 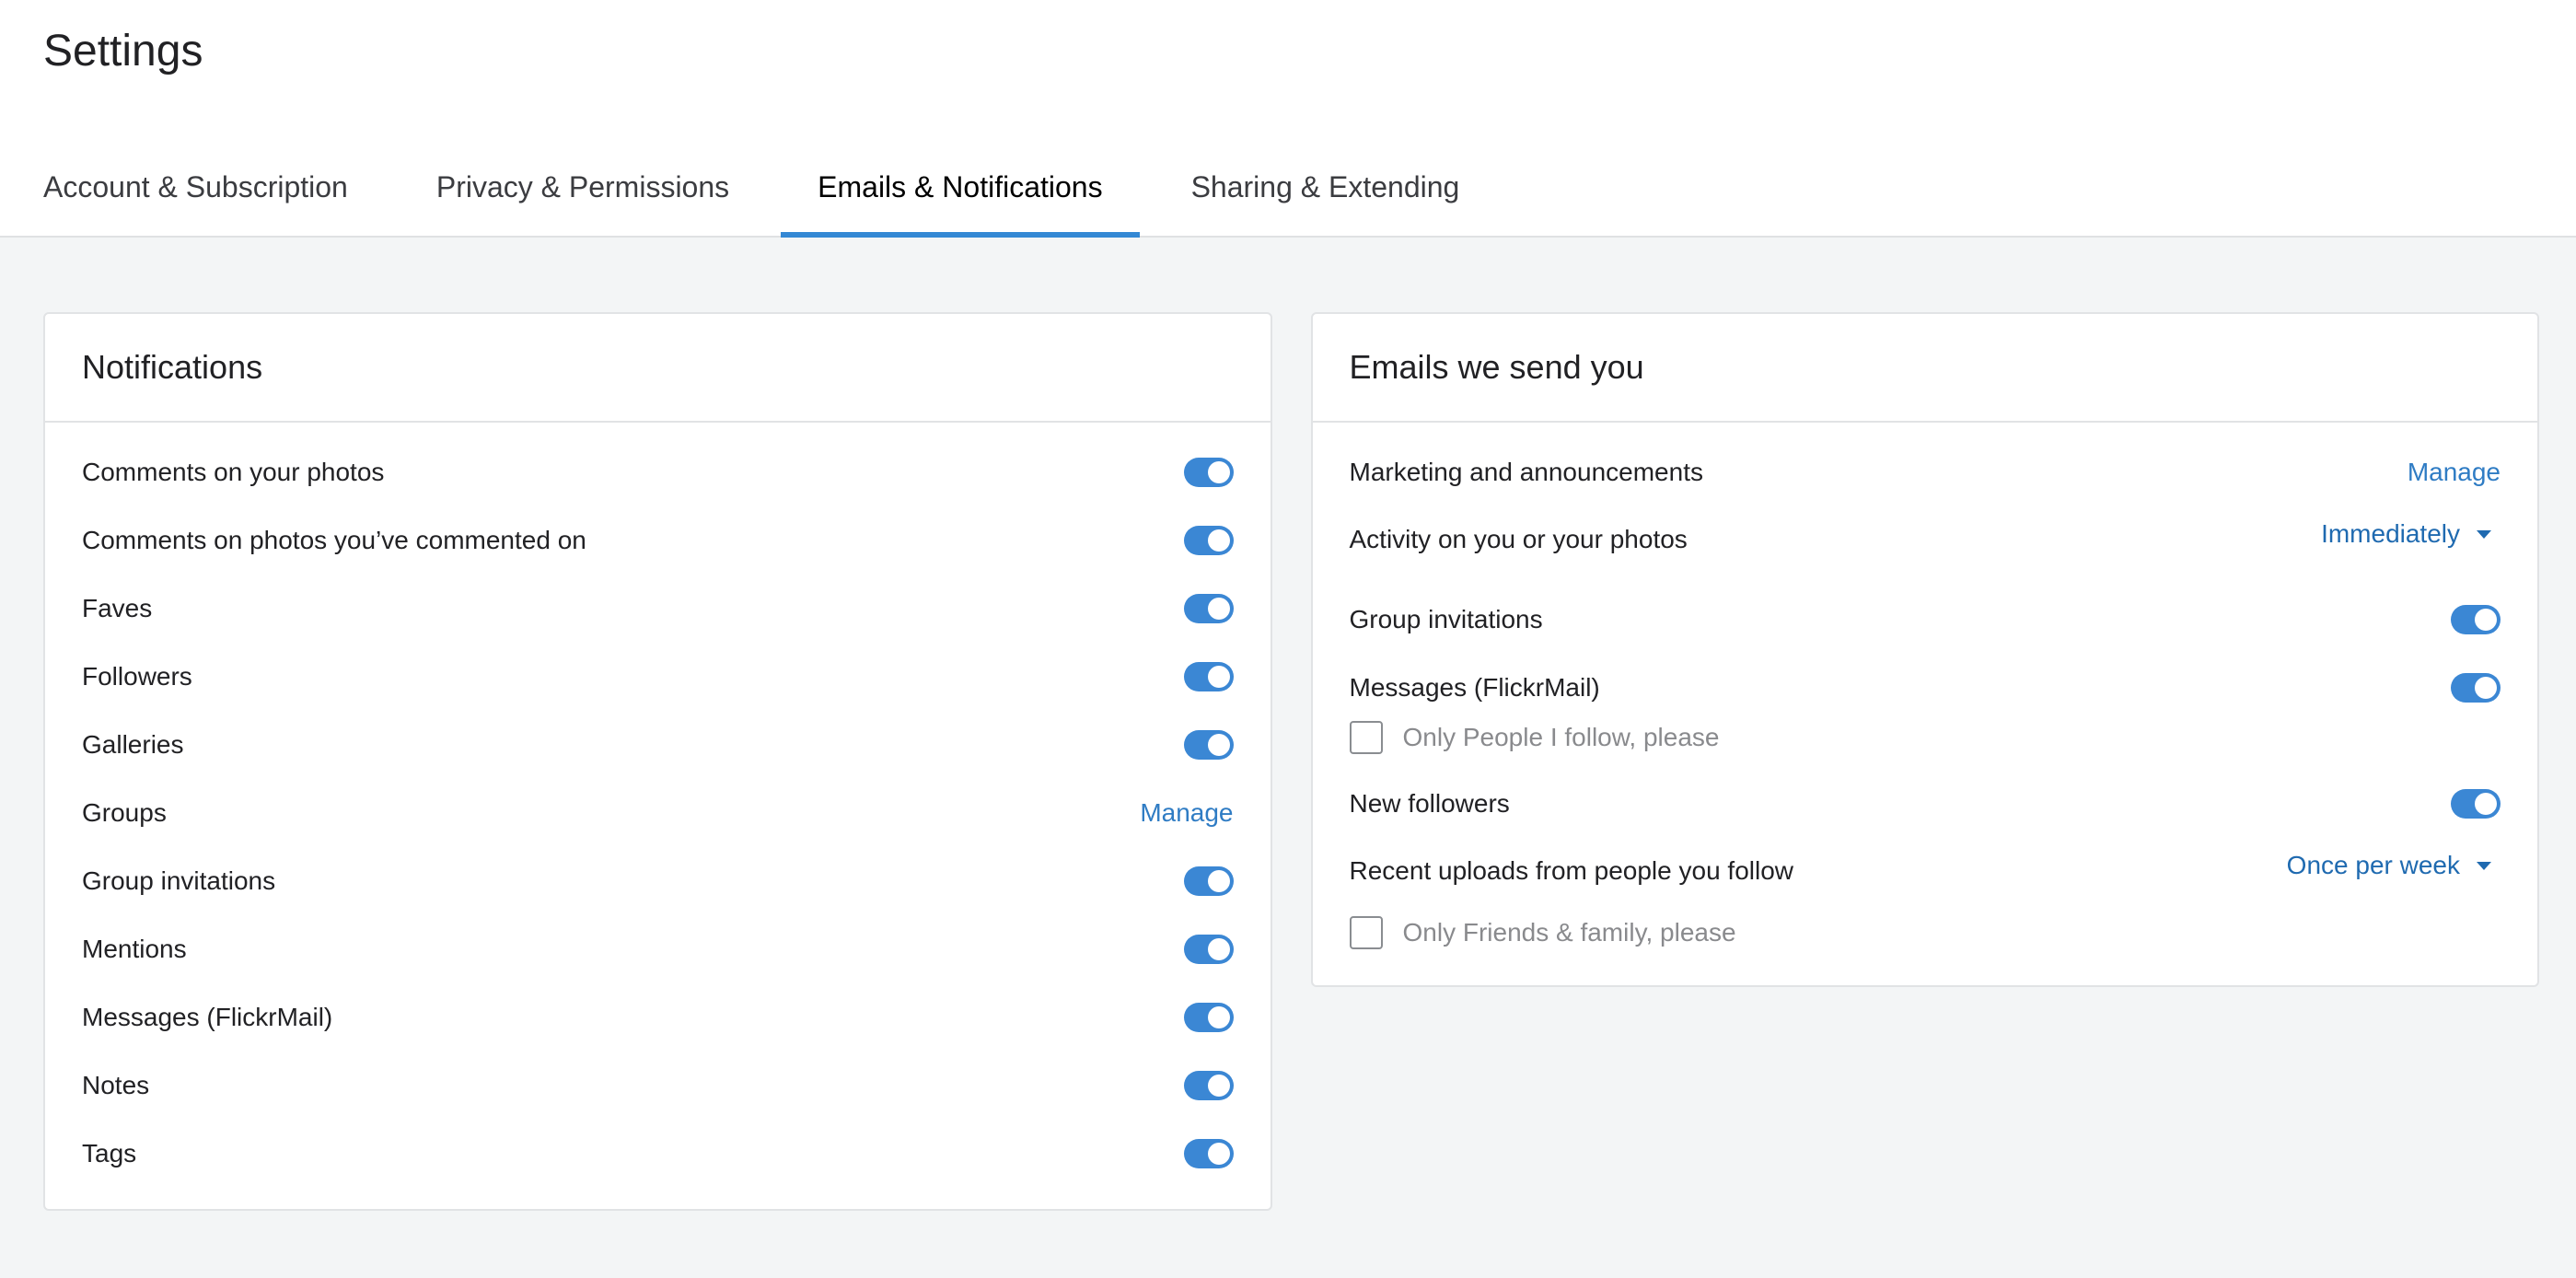 What do you see at coordinates (658, 472) in the screenshot?
I see `notification-row-comments-on-photos: Comments on your photos` at bounding box center [658, 472].